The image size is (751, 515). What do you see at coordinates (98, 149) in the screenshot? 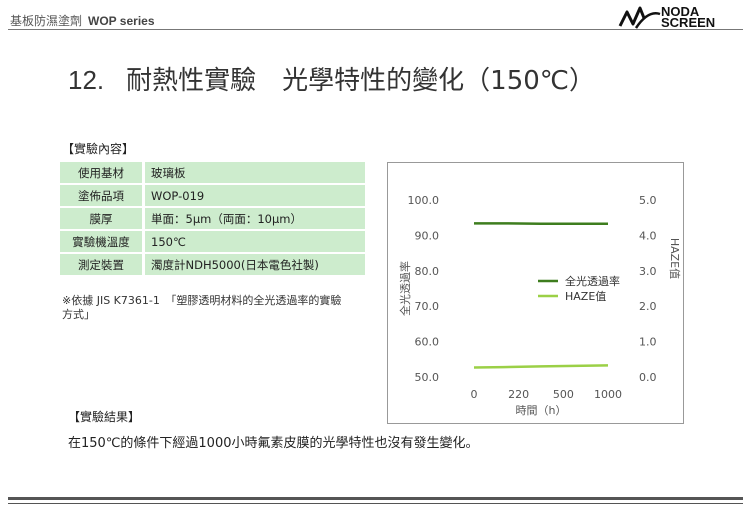
I see `content-label: 【實驗內容】` at bounding box center [98, 149].